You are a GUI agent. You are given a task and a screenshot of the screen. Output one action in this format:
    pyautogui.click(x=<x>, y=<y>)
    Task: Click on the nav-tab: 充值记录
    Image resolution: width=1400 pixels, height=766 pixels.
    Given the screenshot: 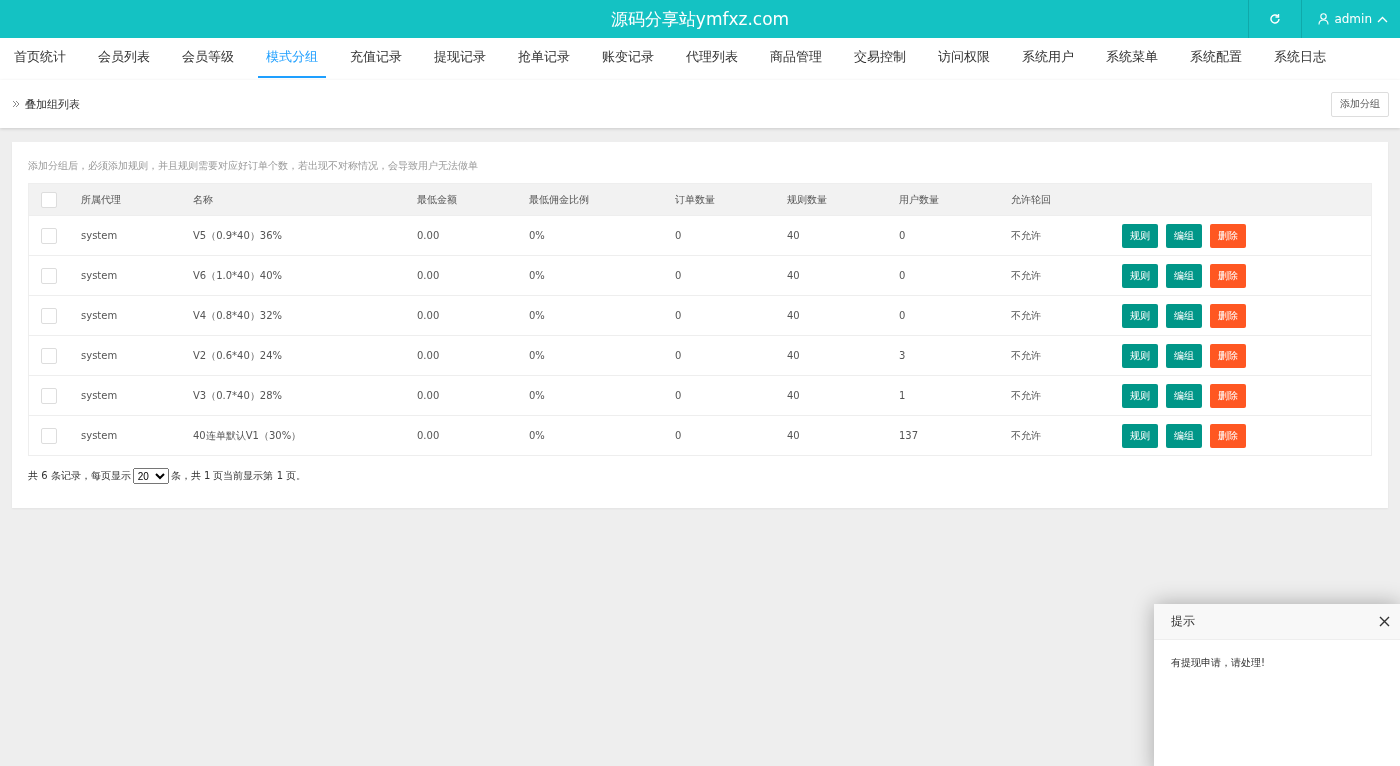 What is the action you would take?
    pyautogui.click(x=376, y=58)
    